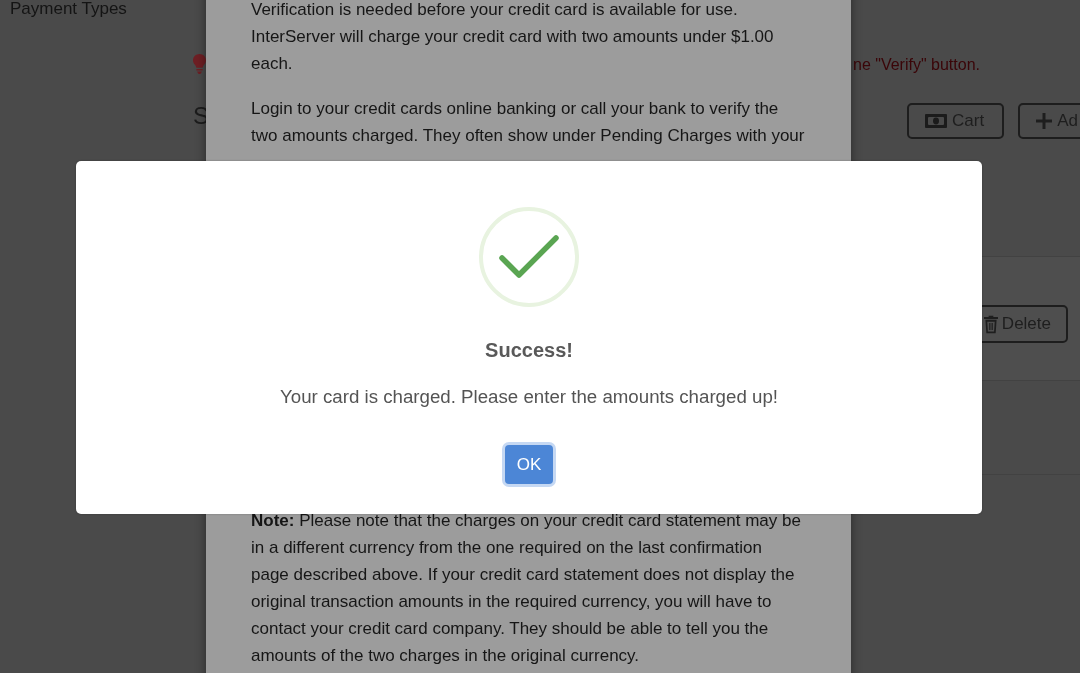  I want to click on dialog-paragraph: Verification is needed before your credit card is available for use. InterServer will charge your credit card with two amounts under $1.00 each., so click(513, 37).